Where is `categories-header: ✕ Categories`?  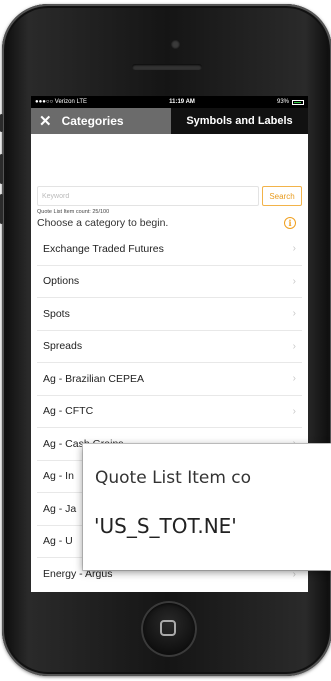
categories-header: ✕ Categories is located at coordinates (101, 121).